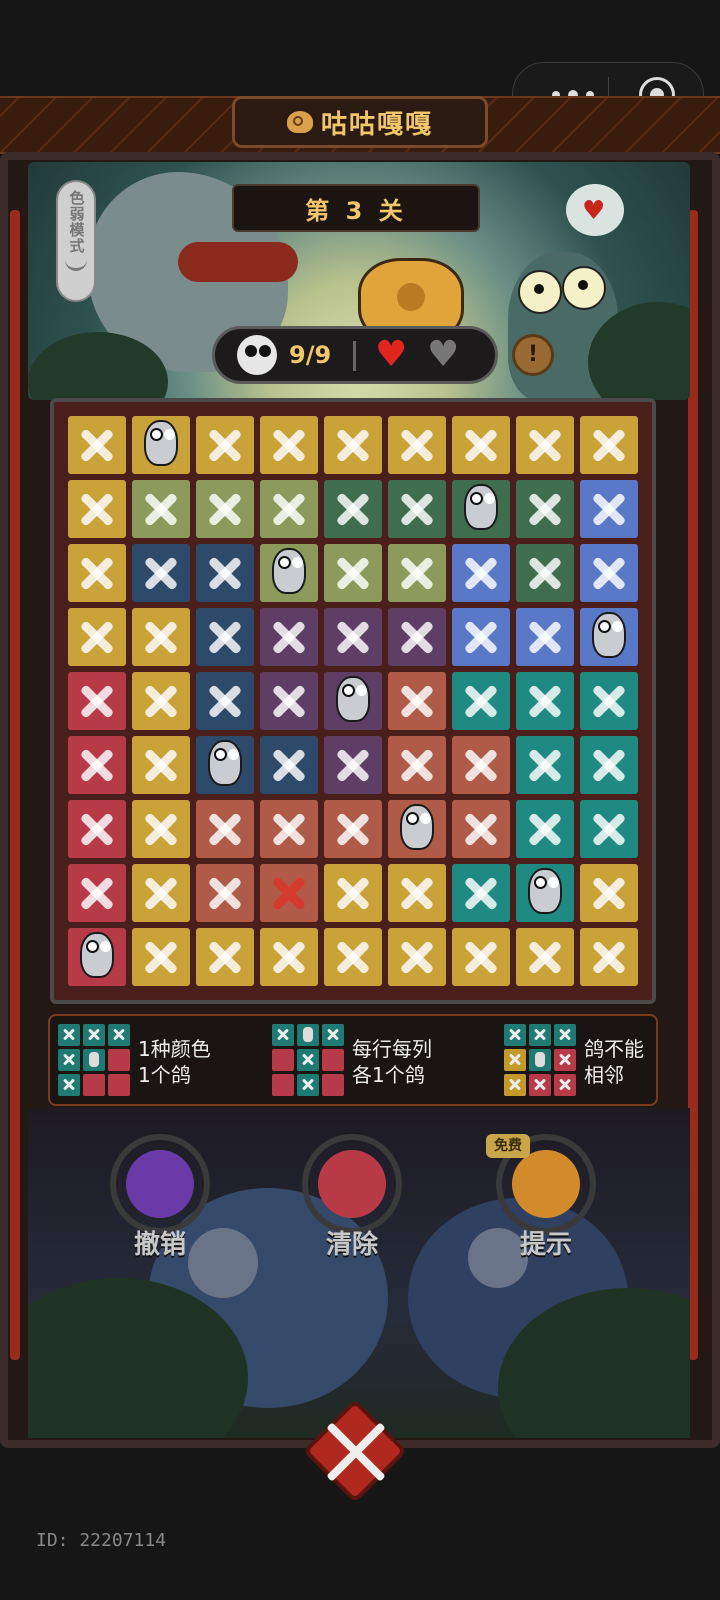 The height and width of the screenshot is (1600, 720). Describe the element at coordinates (584, 288) in the screenshot. I see `bird-eye-icon` at that location.